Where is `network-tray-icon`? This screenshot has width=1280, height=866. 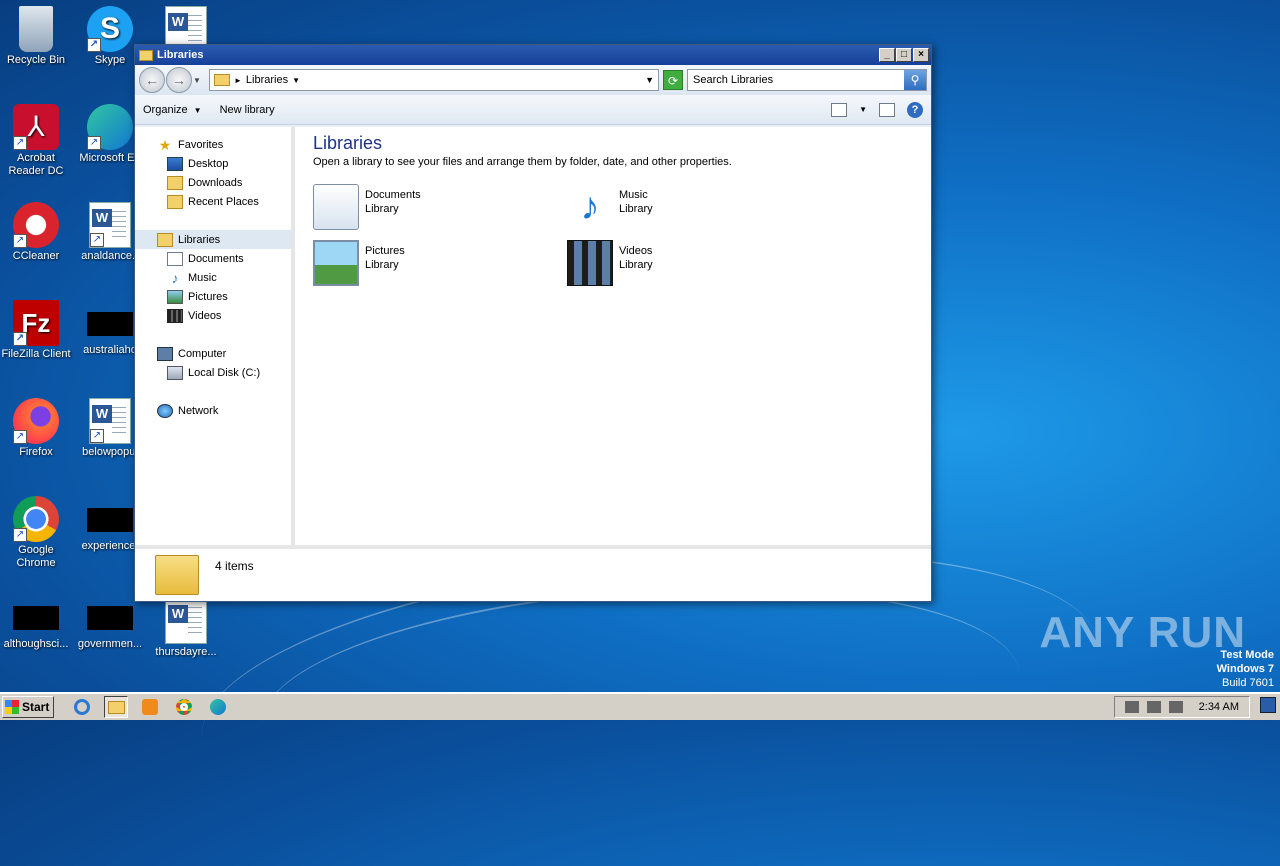
network-tray-icon is located at coordinates (1153, 707).